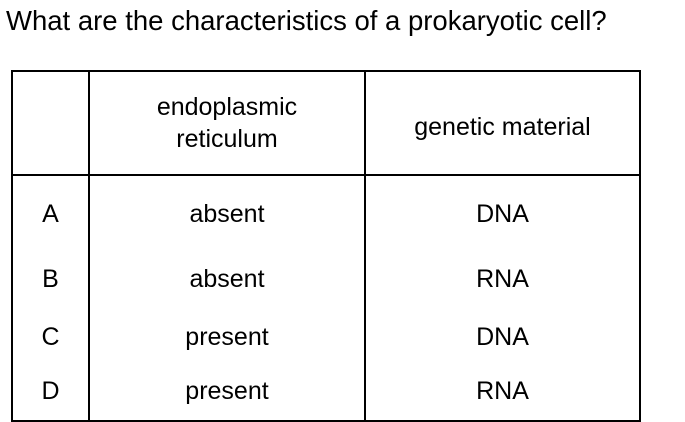 This screenshot has width=685, height=422. Describe the element at coordinates (50, 279) in the screenshot. I see `option-letter-b: B` at that location.